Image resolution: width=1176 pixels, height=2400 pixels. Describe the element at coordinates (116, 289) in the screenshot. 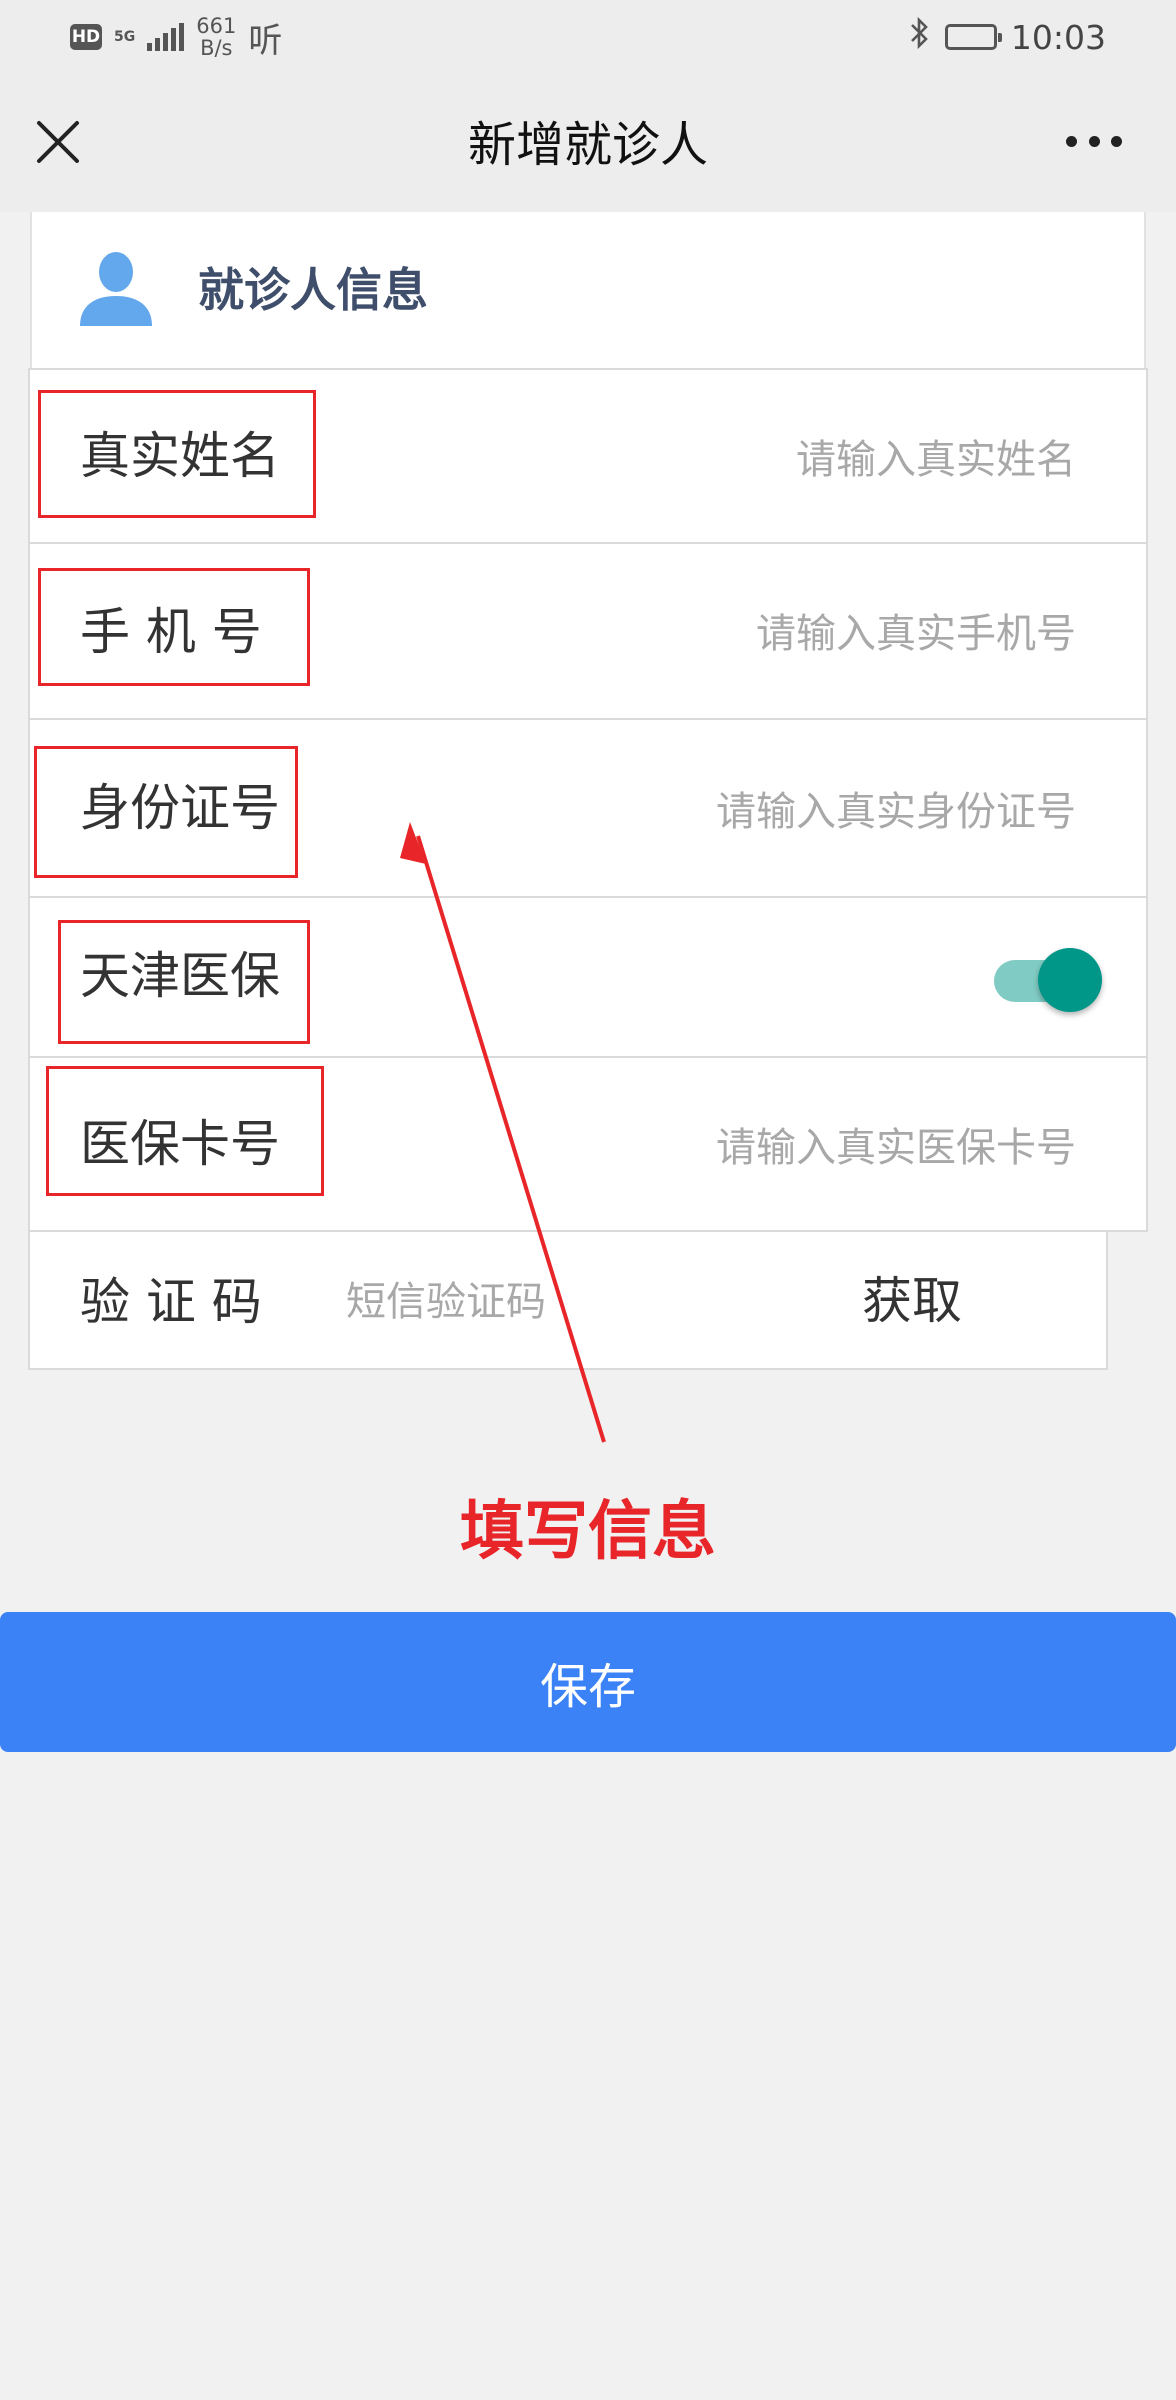

I see `person-icon` at that location.